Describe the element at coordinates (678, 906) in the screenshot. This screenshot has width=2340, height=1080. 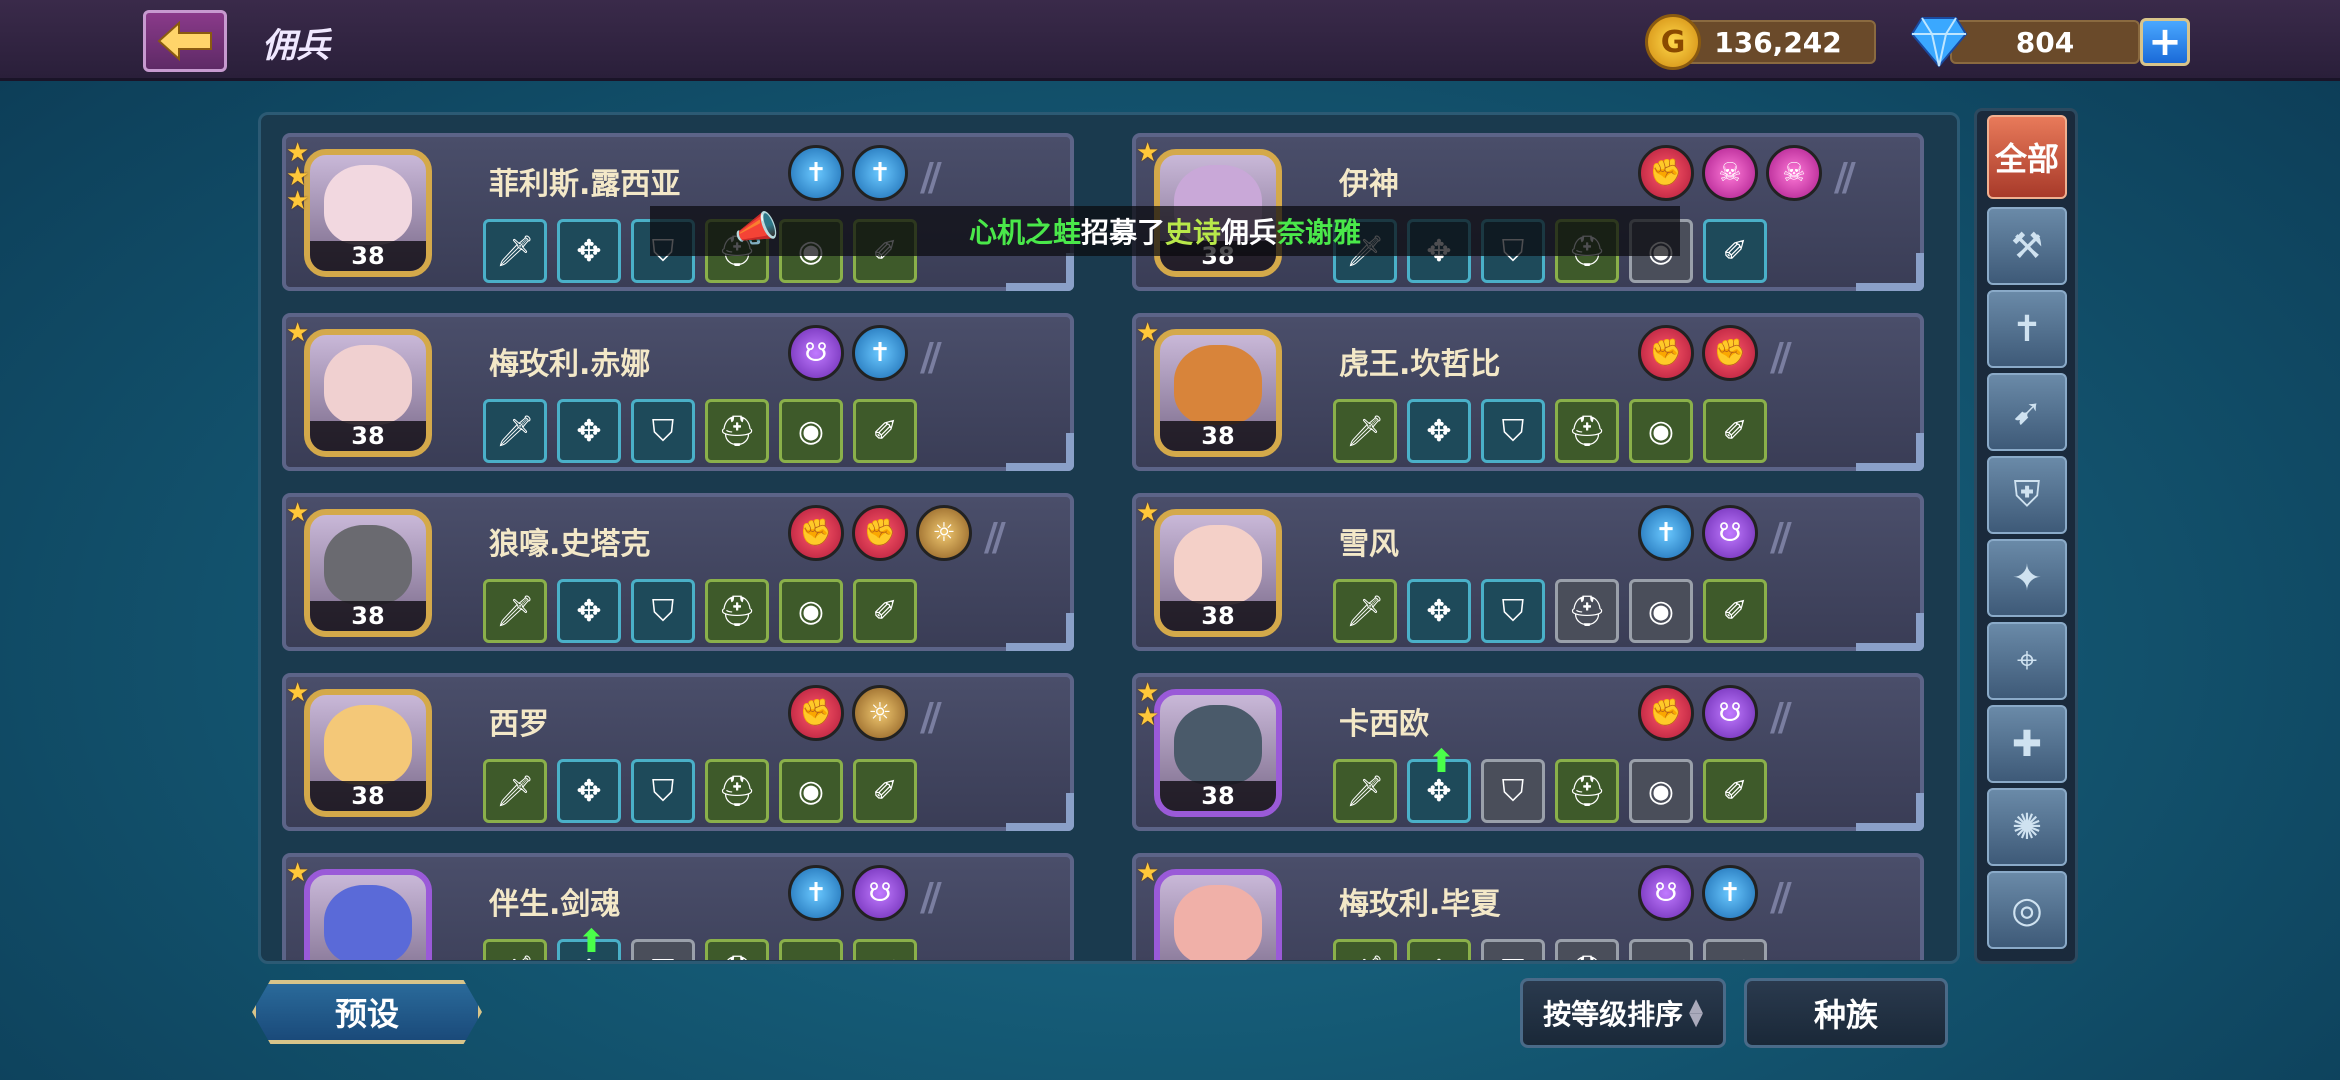
I see `hero-card: ★ 伴生.剑魂 ✝☋ // 🗡 ✥⬆ ⛉ ⛑ ◉ ✐` at that location.